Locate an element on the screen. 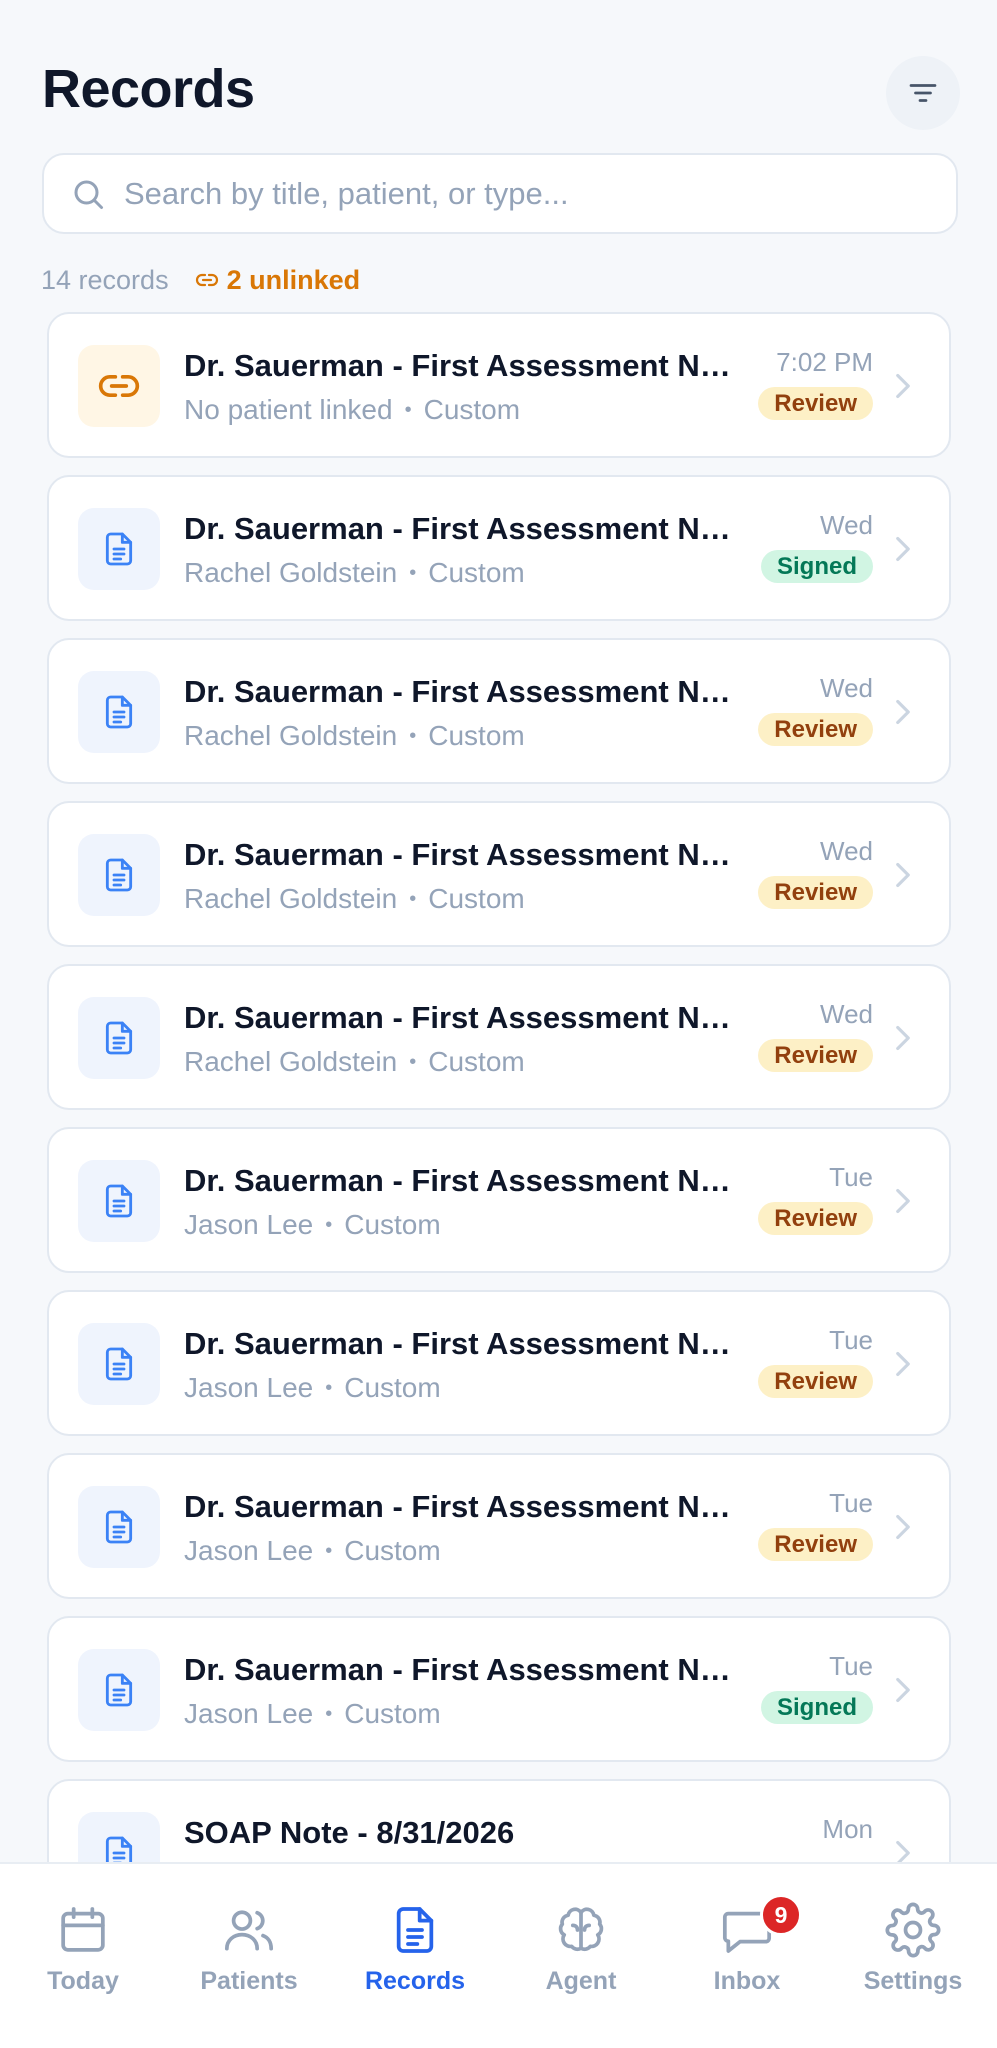  unlinked-filter: 2 unlinked is located at coordinates (278, 280).